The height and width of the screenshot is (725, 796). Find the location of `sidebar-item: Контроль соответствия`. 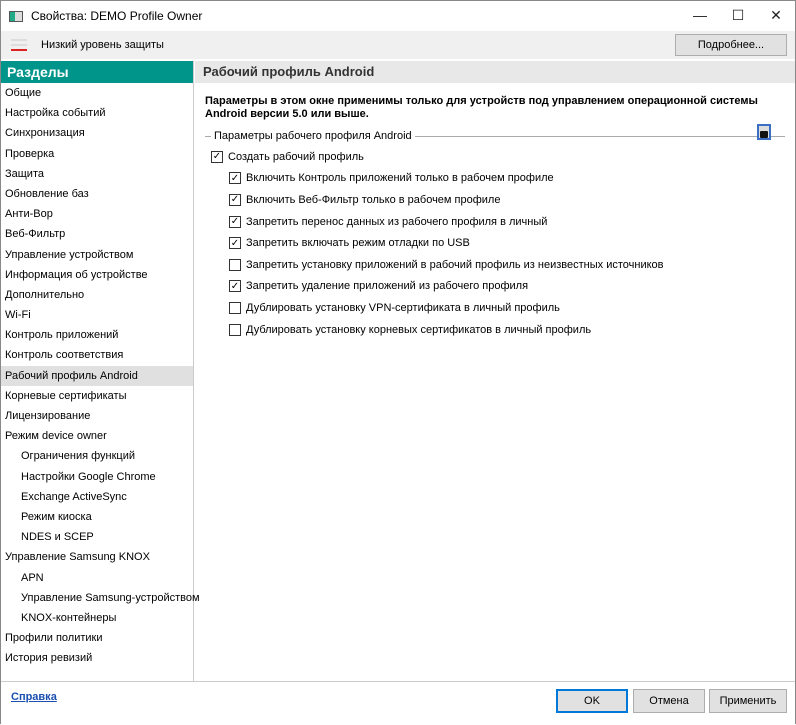

sidebar-item: Контроль соответствия is located at coordinates (97, 355).